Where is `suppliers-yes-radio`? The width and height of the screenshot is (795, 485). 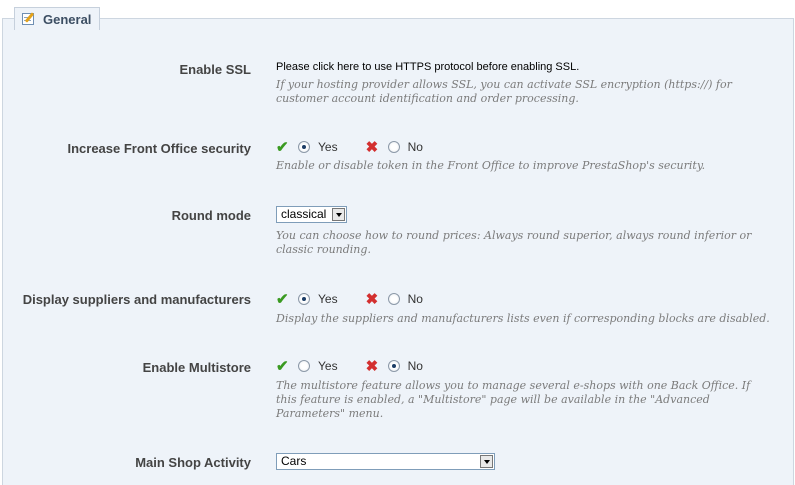 suppliers-yes-radio is located at coordinates (304, 299).